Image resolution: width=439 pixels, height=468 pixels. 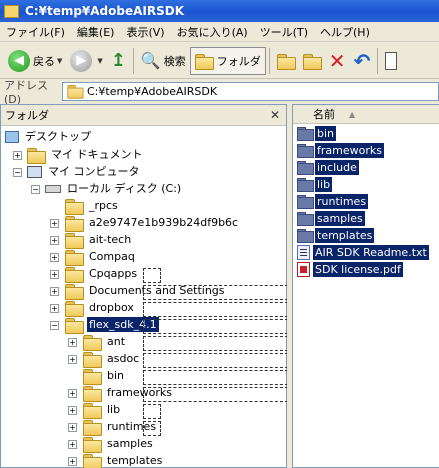 I want to click on tree-item-templates: templates, so click(x=123, y=460).